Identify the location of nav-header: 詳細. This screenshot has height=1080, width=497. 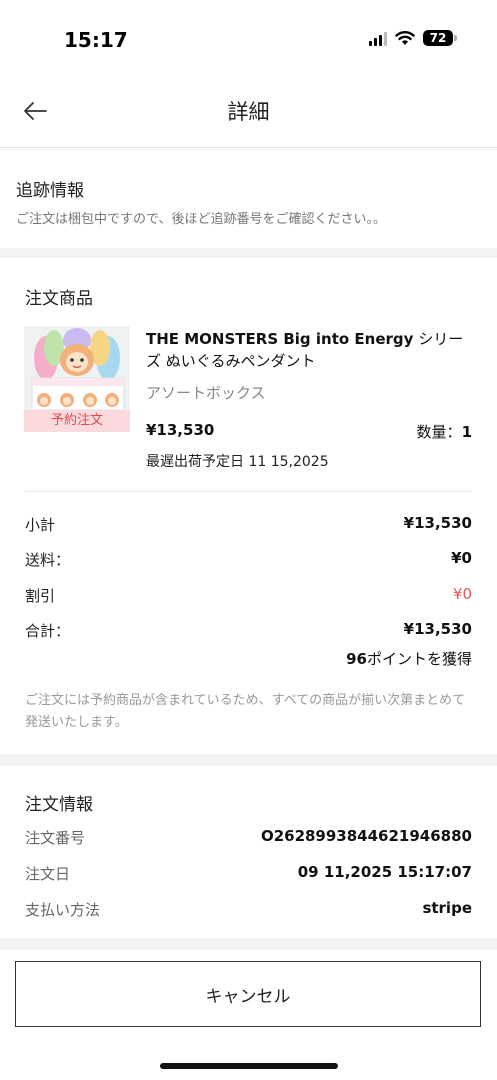
(248, 110).